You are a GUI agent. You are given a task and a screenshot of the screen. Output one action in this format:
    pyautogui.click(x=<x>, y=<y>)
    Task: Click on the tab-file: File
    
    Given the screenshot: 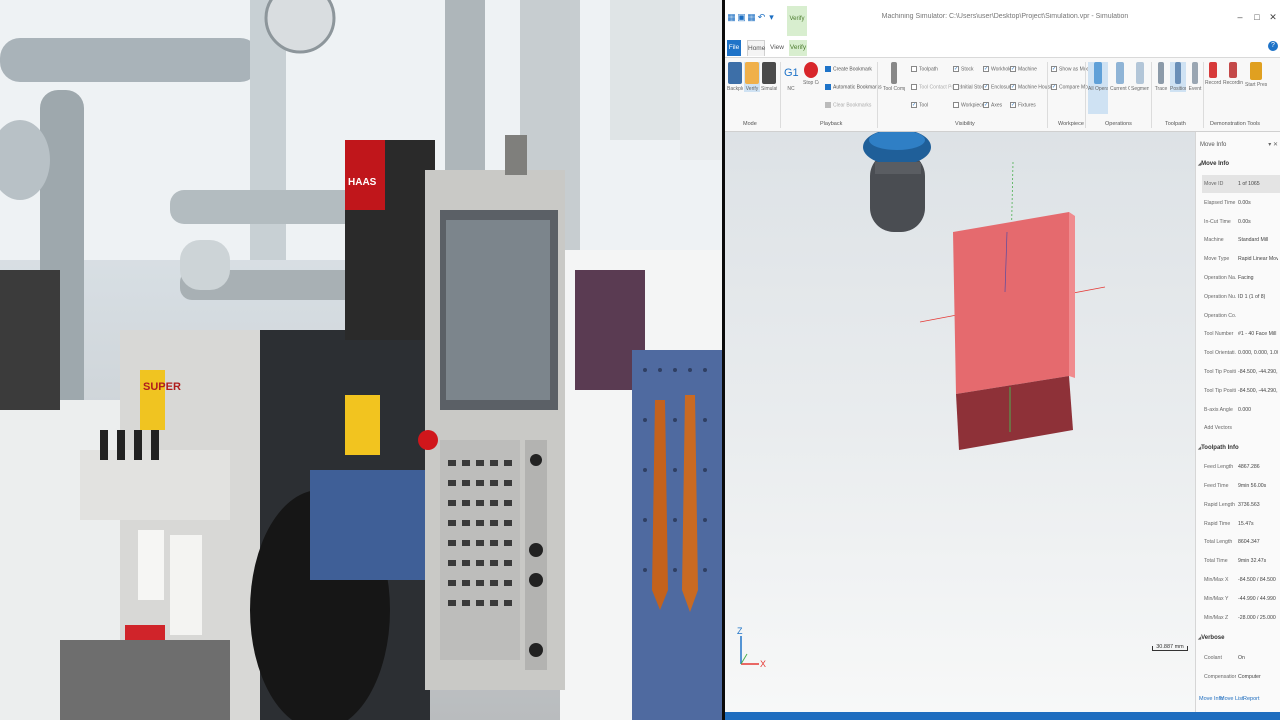 What is the action you would take?
    pyautogui.click(x=734, y=48)
    